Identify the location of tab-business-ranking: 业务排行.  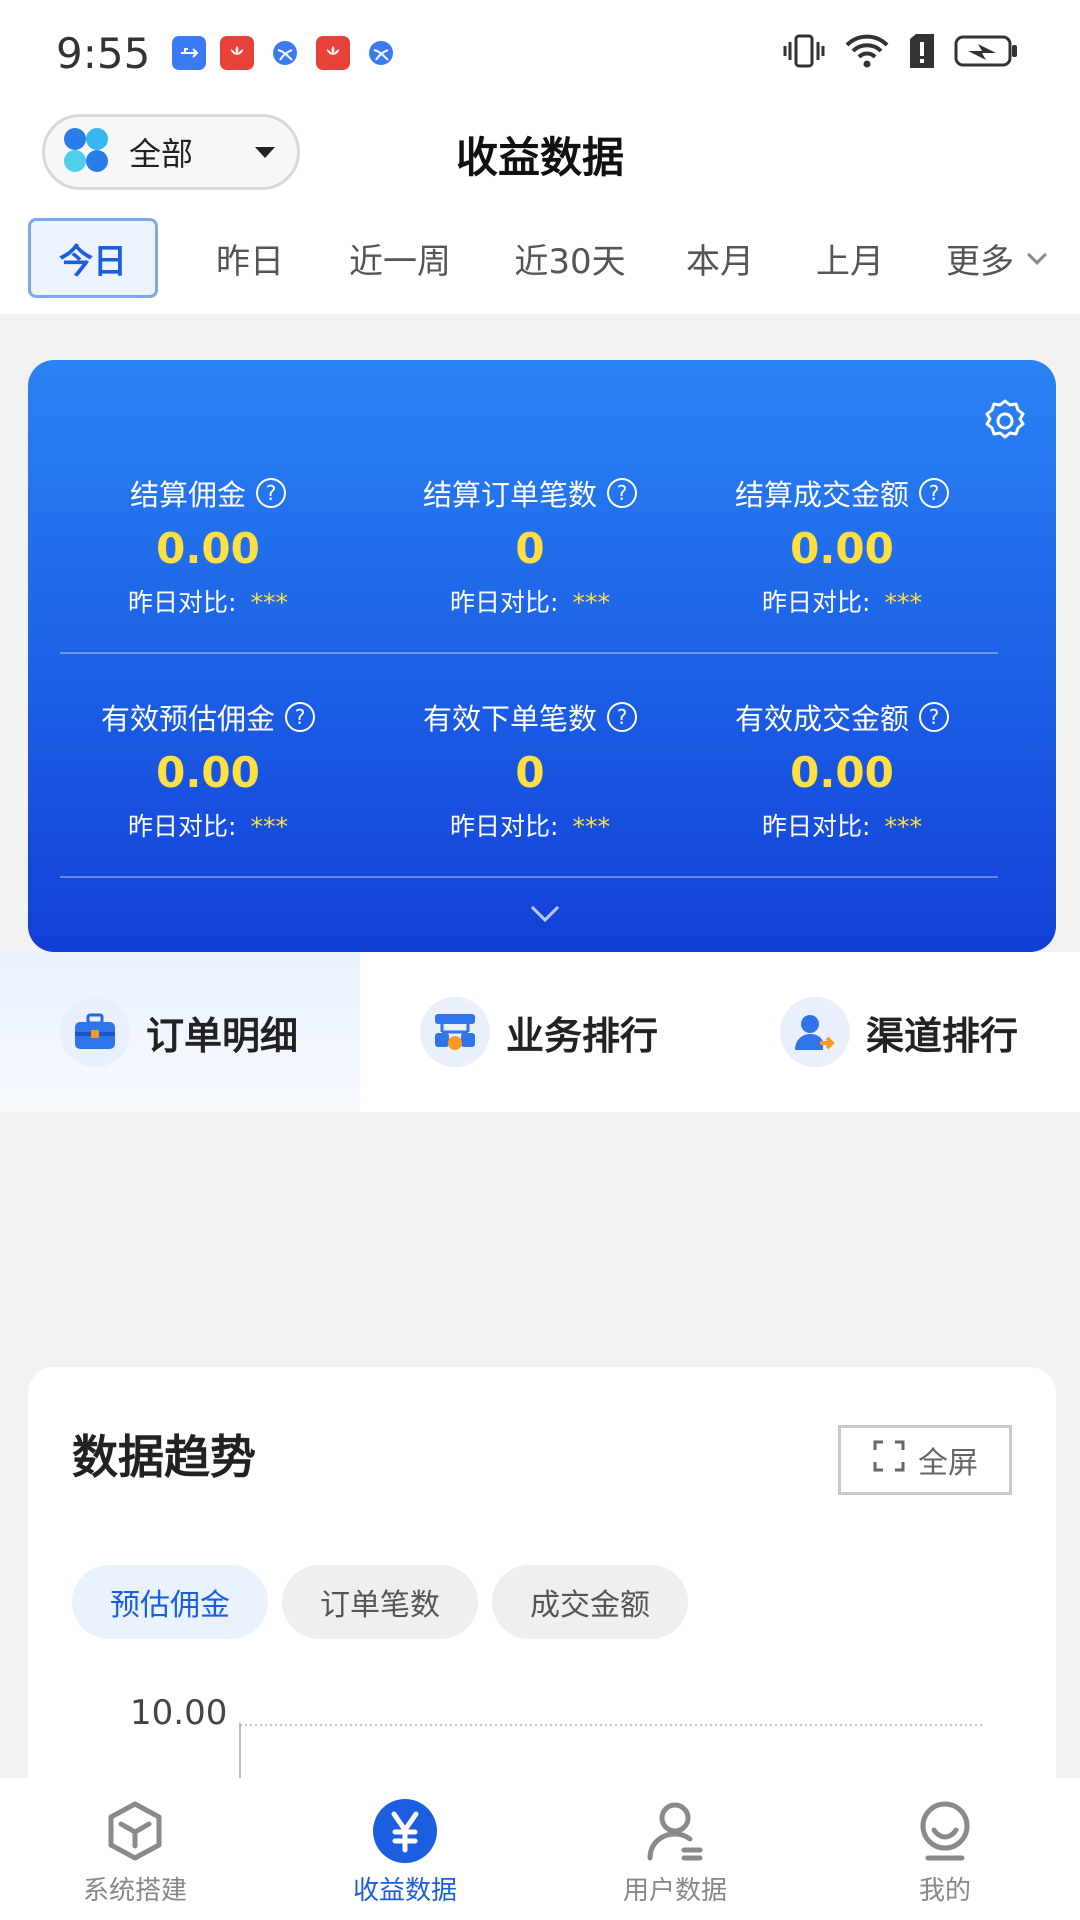
(540, 1032).